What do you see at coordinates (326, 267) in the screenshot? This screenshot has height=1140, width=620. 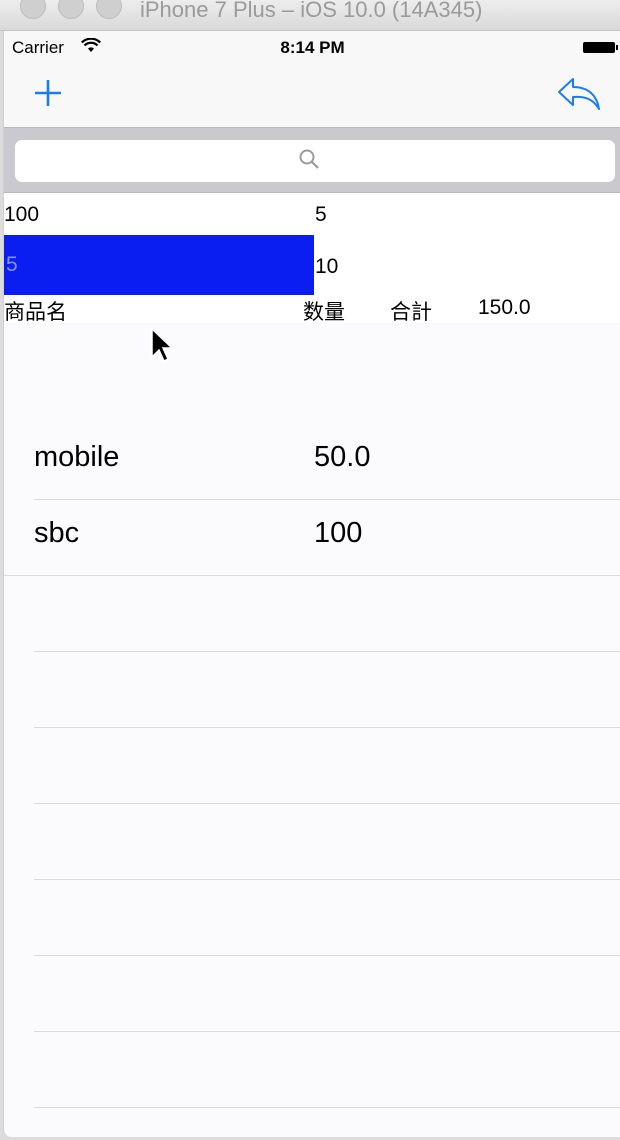 I see `second-quantity-field: 10` at bounding box center [326, 267].